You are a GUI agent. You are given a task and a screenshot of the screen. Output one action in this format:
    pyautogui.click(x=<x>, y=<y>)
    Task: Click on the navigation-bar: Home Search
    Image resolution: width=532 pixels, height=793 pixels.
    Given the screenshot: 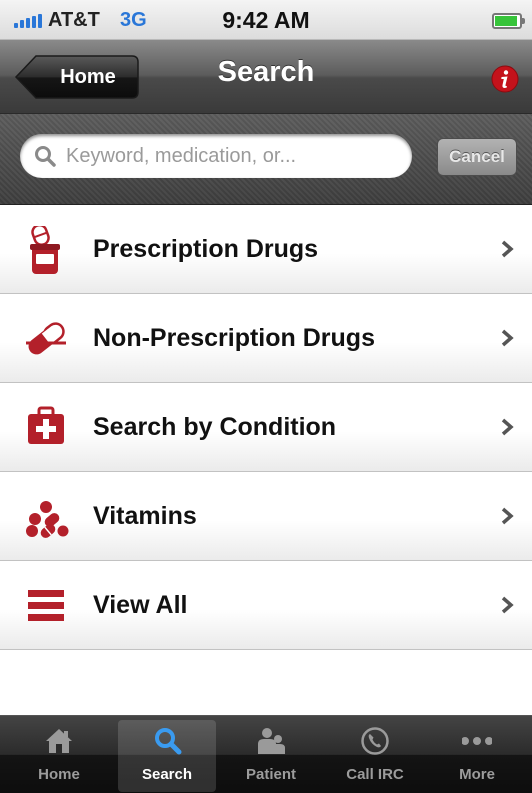 What is the action you would take?
    pyautogui.click(x=266, y=77)
    